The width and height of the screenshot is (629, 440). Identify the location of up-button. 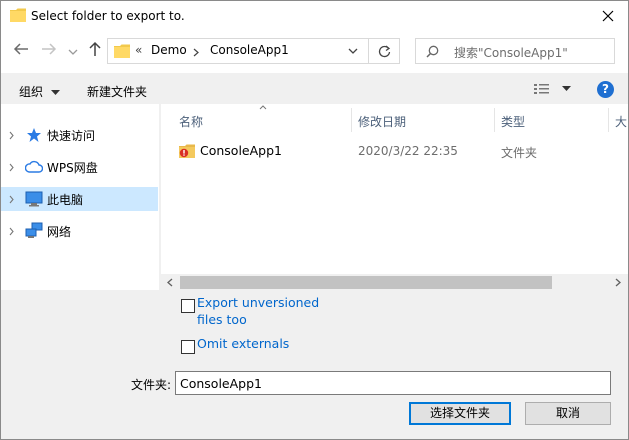
(95, 51).